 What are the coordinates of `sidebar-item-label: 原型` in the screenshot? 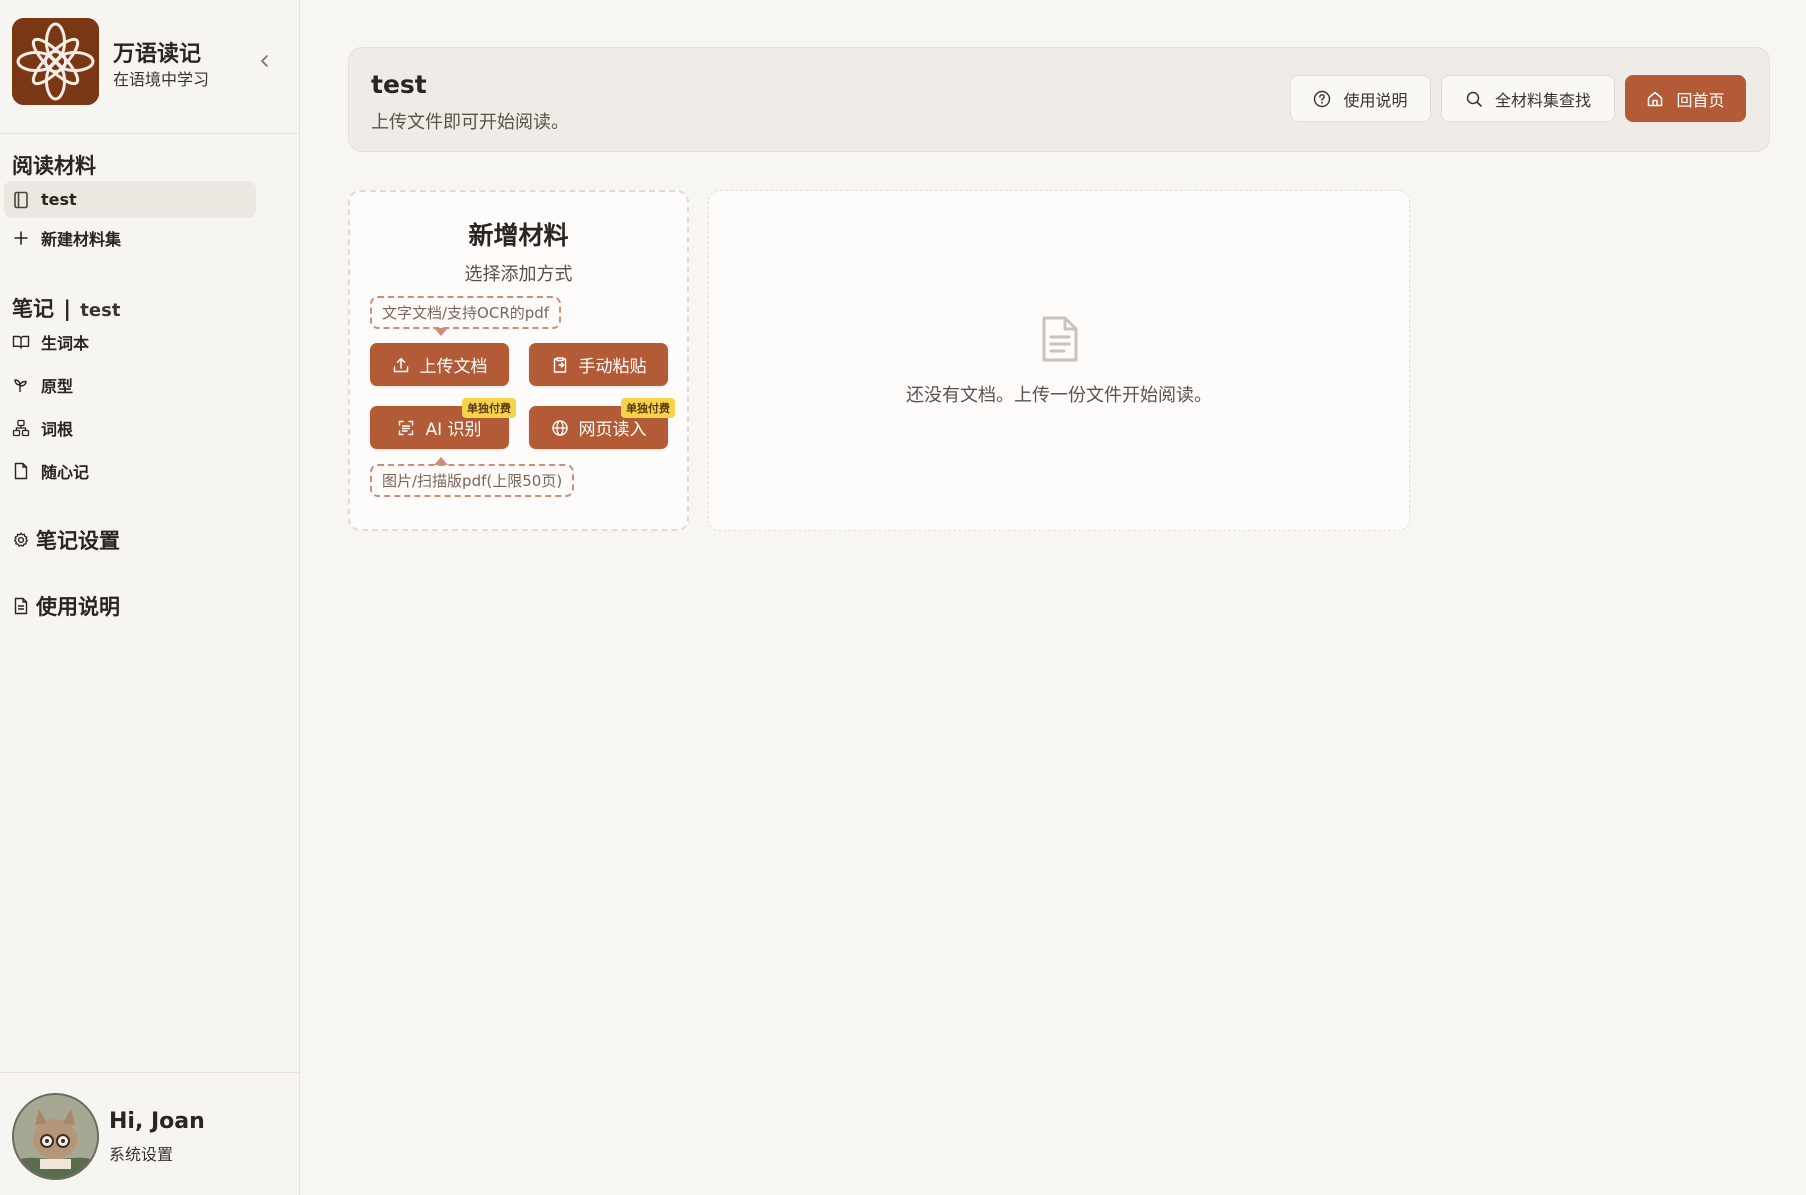 It's located at (57, 386).